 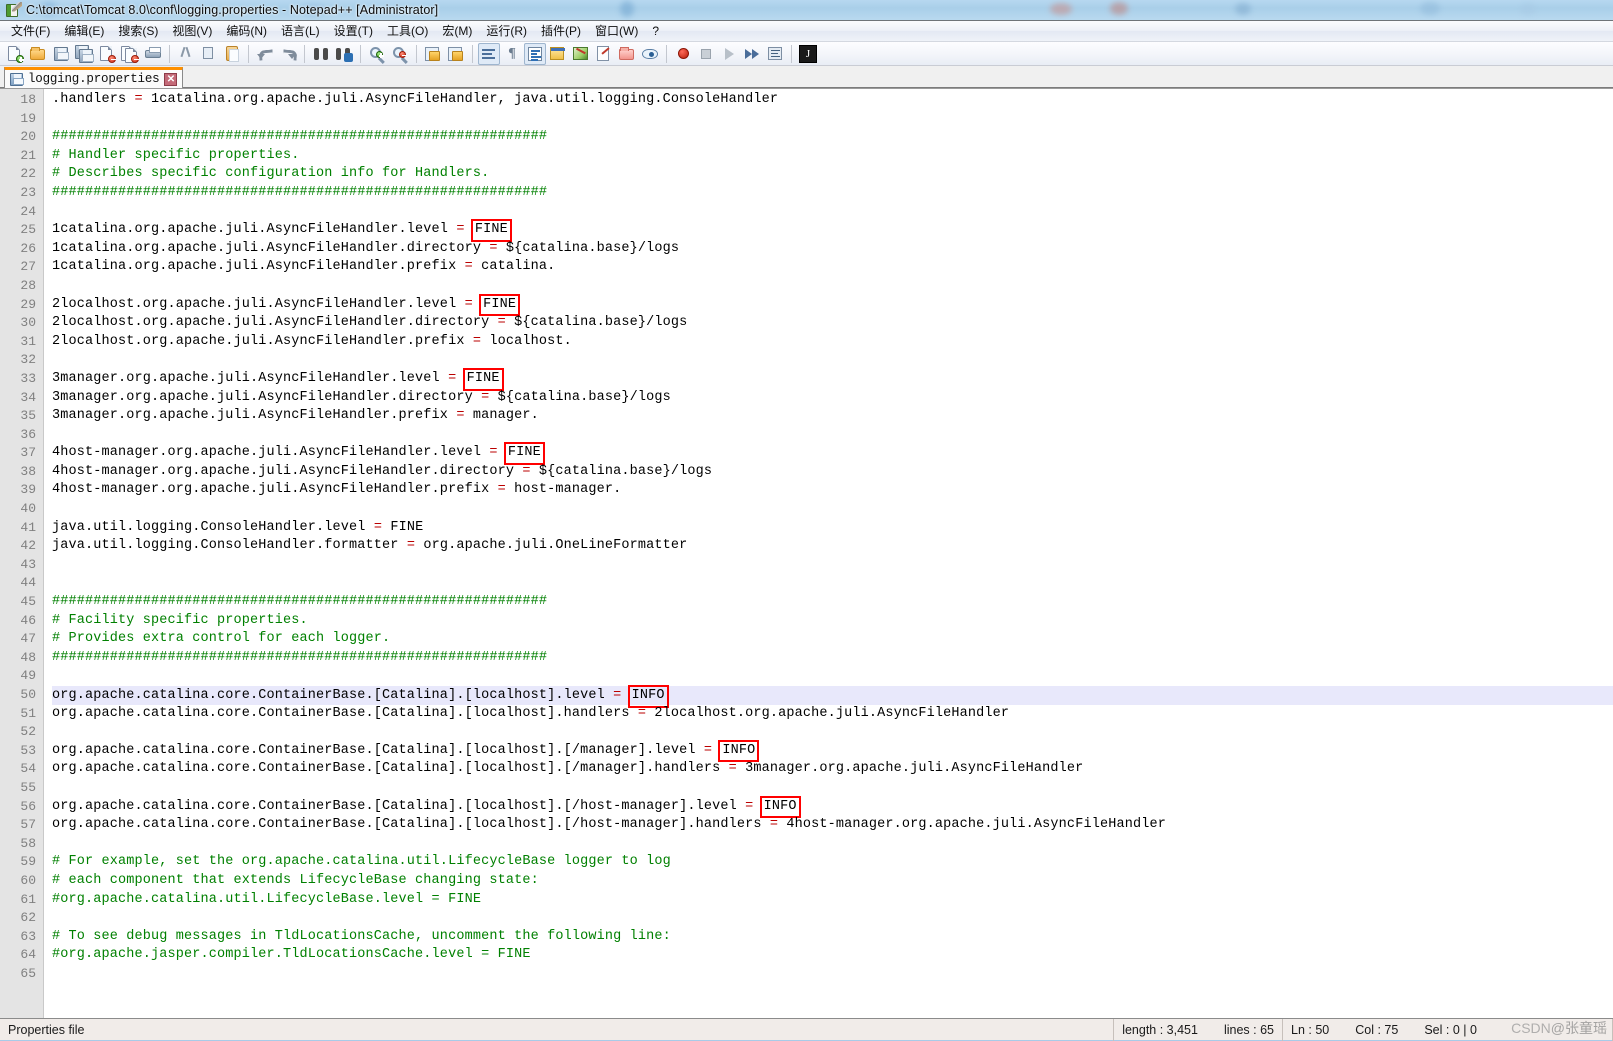 I want to click on close-tab-icon: ✕, so click(x=171, y=79).